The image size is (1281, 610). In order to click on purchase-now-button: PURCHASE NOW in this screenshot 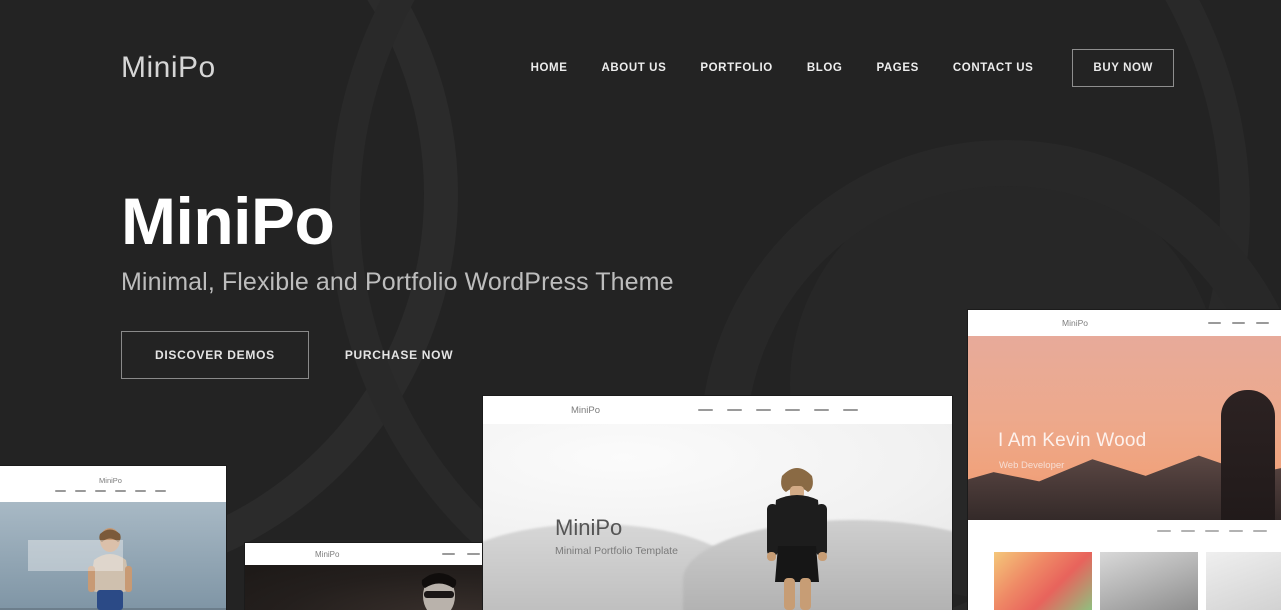, I will do `click(399, 355)`.